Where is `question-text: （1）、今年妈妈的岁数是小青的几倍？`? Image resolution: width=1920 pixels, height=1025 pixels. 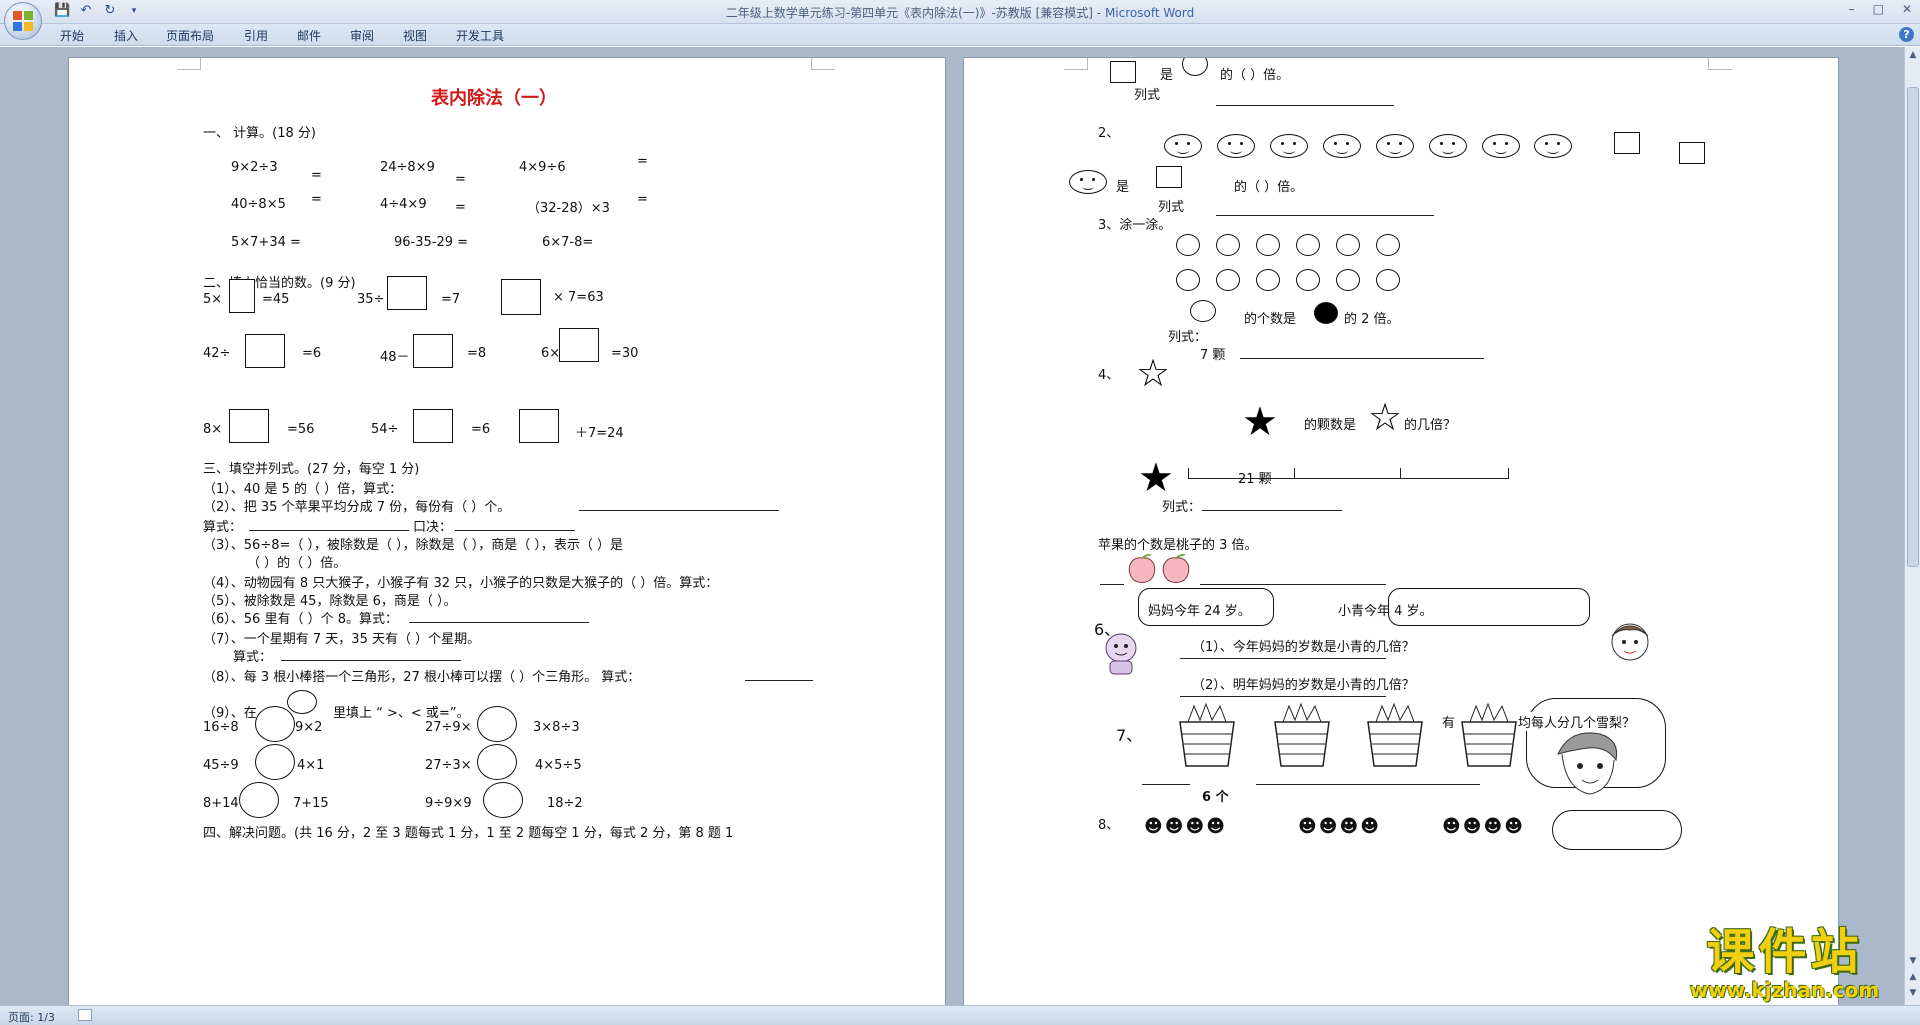
question-text: （1）、今年妈妈的岁数是小青的几倍？ is located at coordinates (1303, 647).